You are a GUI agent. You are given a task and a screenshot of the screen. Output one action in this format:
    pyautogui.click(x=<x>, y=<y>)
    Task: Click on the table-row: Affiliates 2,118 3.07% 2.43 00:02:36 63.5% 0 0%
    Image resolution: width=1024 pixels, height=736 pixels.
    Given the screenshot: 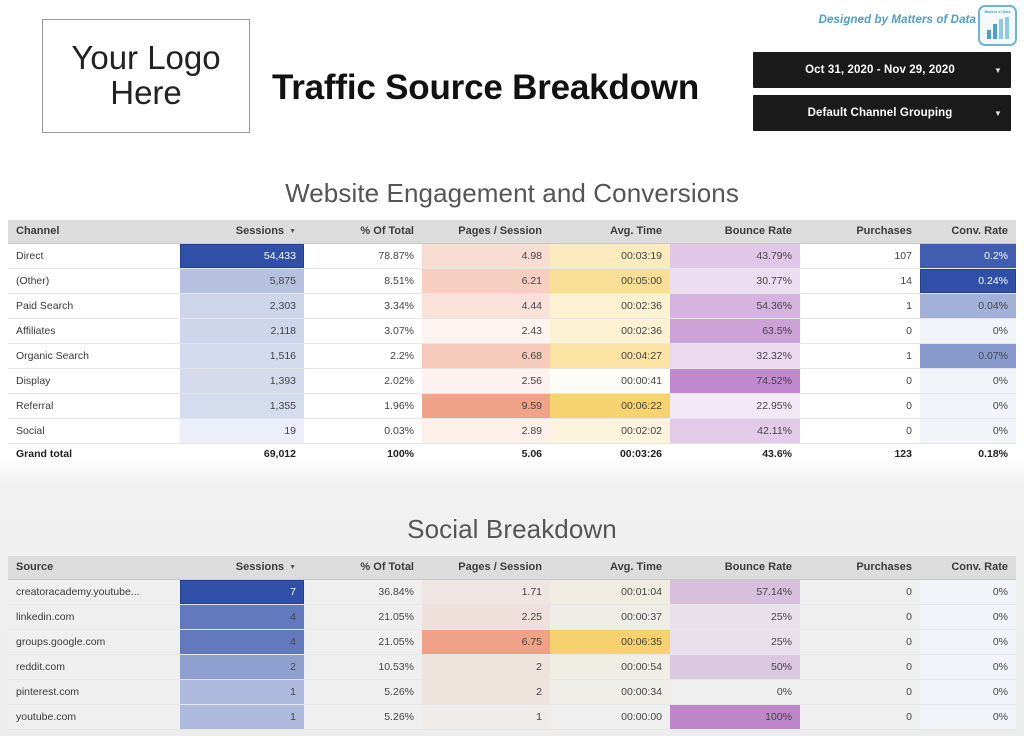 What is the action you would take?
    pyautogui.click(x=512, y=331)
    